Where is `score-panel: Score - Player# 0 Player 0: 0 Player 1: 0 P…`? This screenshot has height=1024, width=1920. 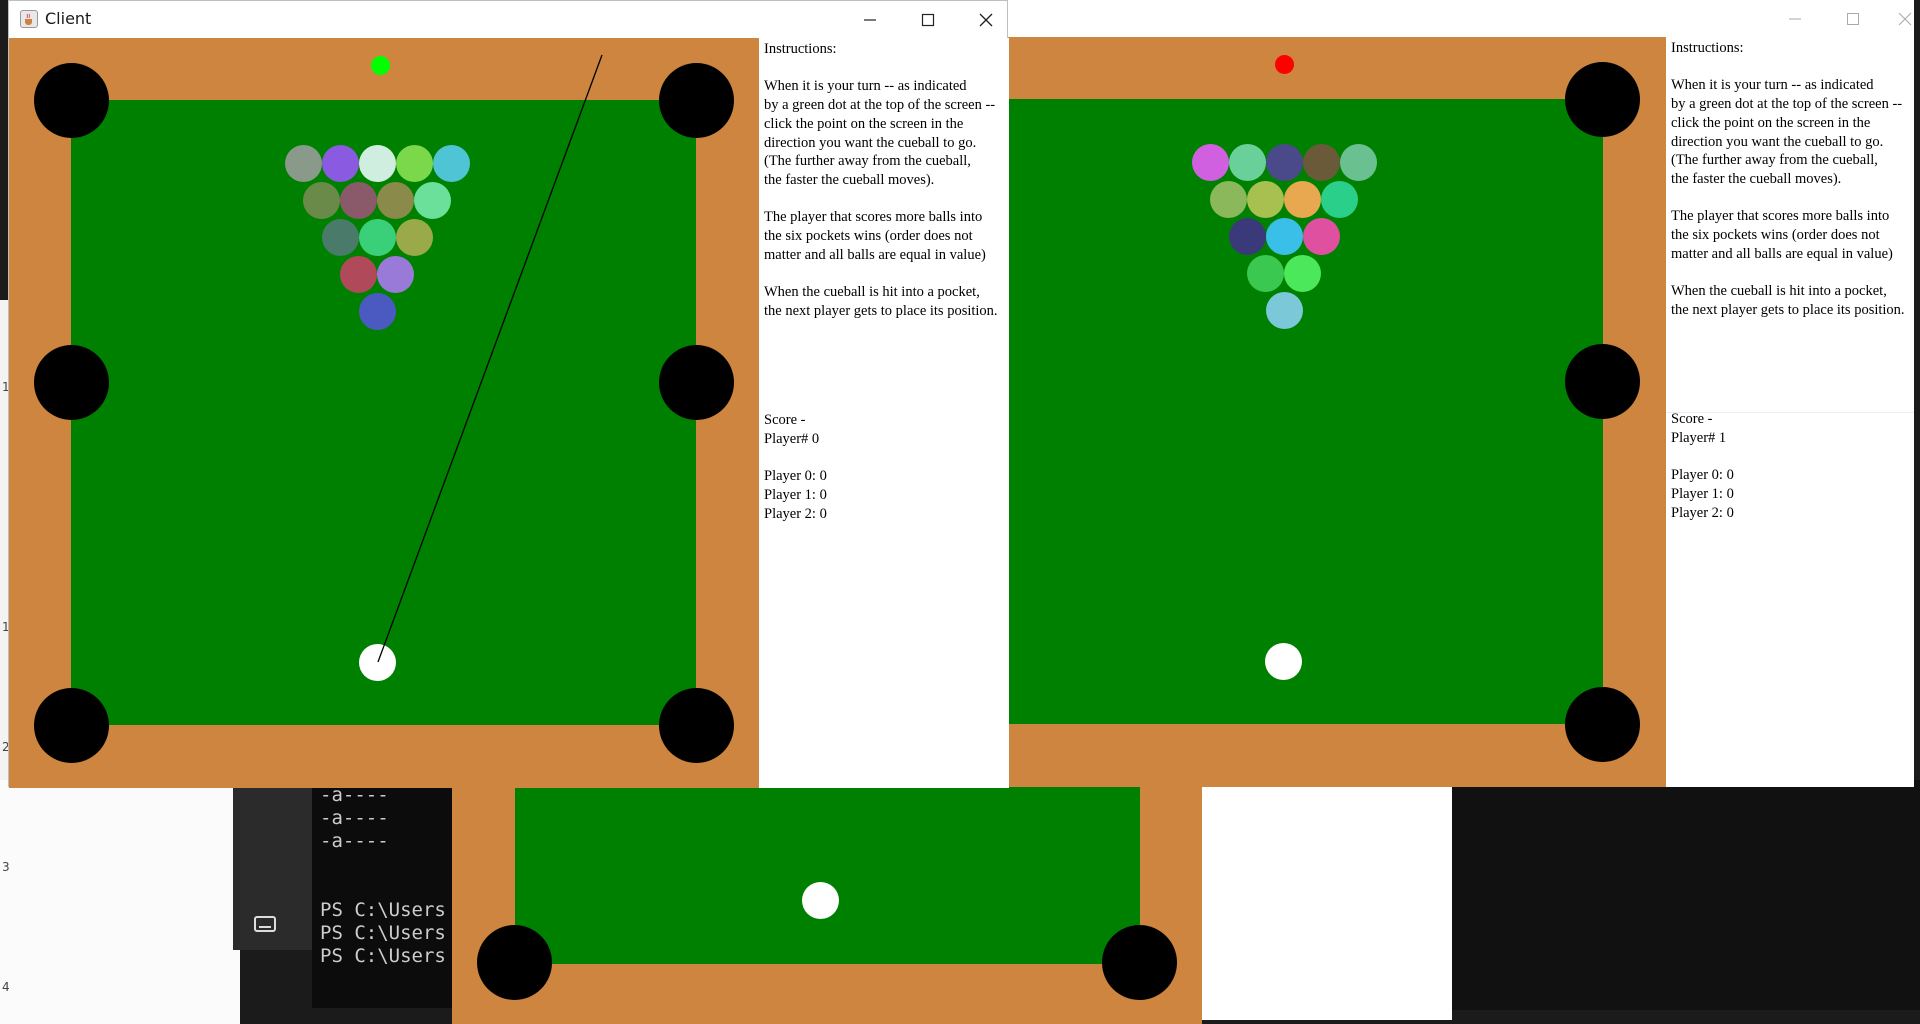 score-panel: Score - Player# 0 Player 0: 0 Player 1: 0 P… is located at coordinates (795, 467).